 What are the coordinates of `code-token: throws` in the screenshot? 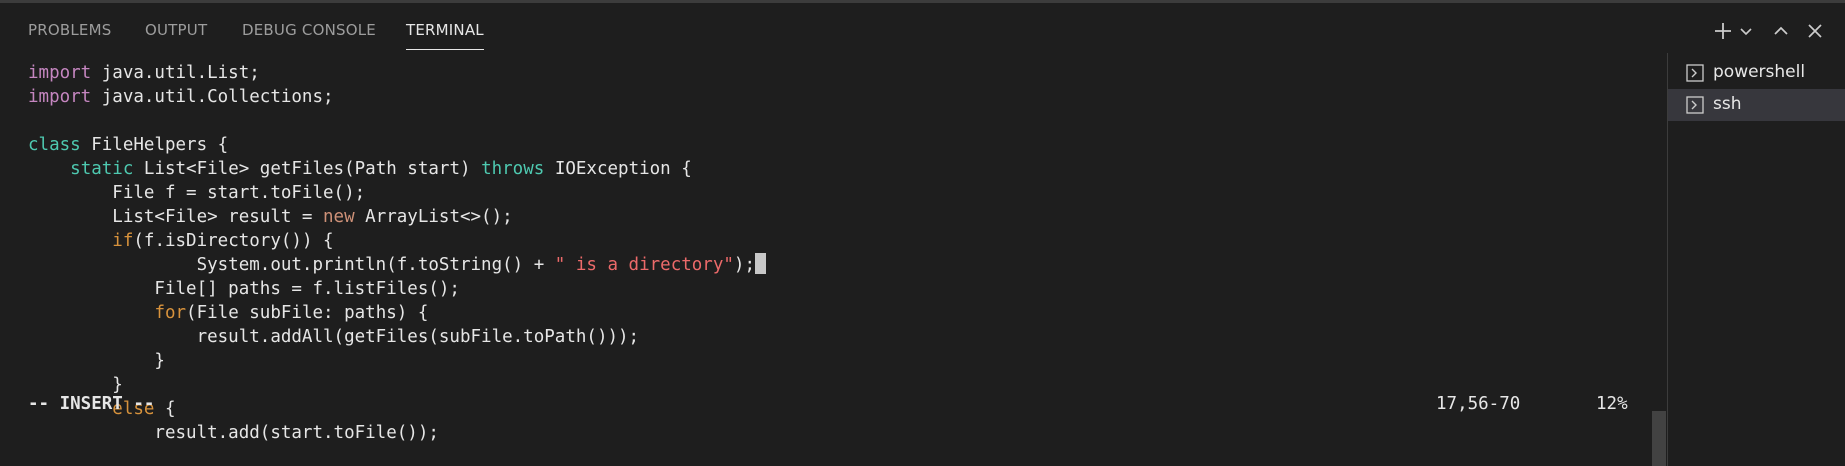 It's located at (513, 169).